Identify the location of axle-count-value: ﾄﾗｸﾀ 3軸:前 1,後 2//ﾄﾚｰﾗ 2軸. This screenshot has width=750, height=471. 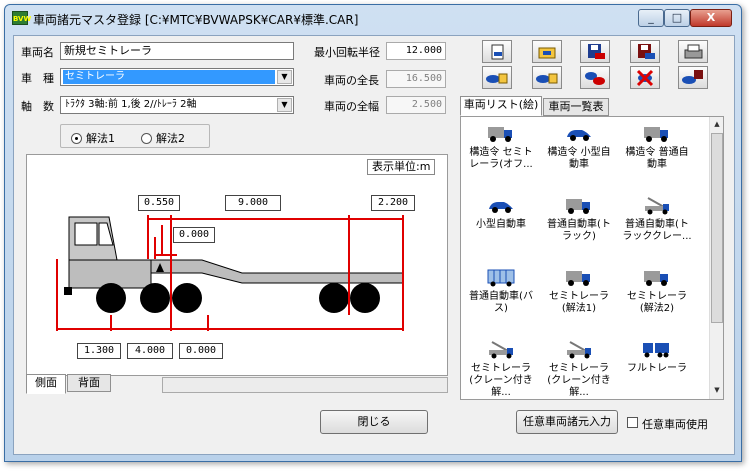
(131, 104).